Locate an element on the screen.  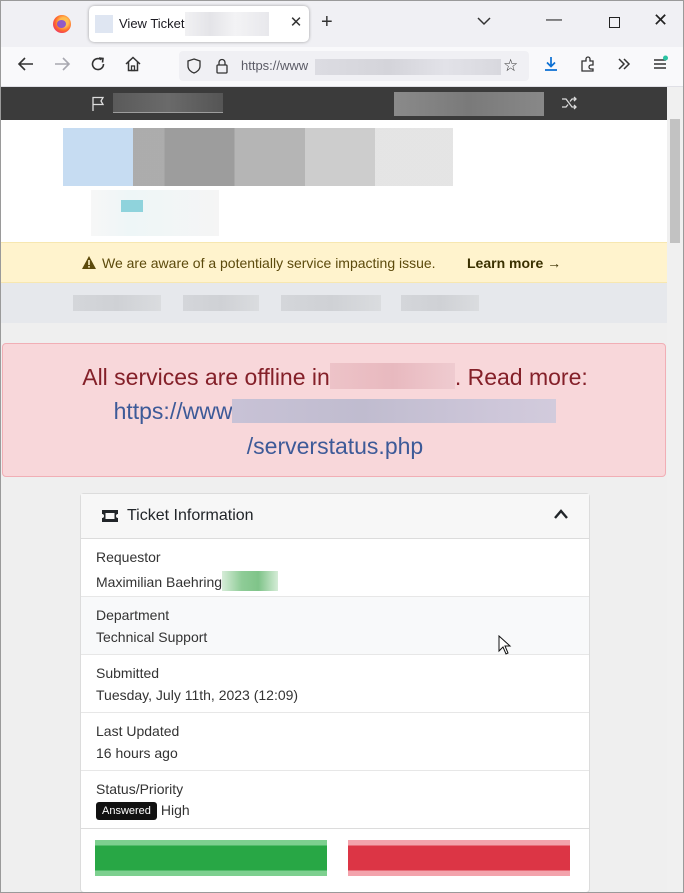
status-priority-row: Status/Priority Answered High is located at coordinates (335, 800).